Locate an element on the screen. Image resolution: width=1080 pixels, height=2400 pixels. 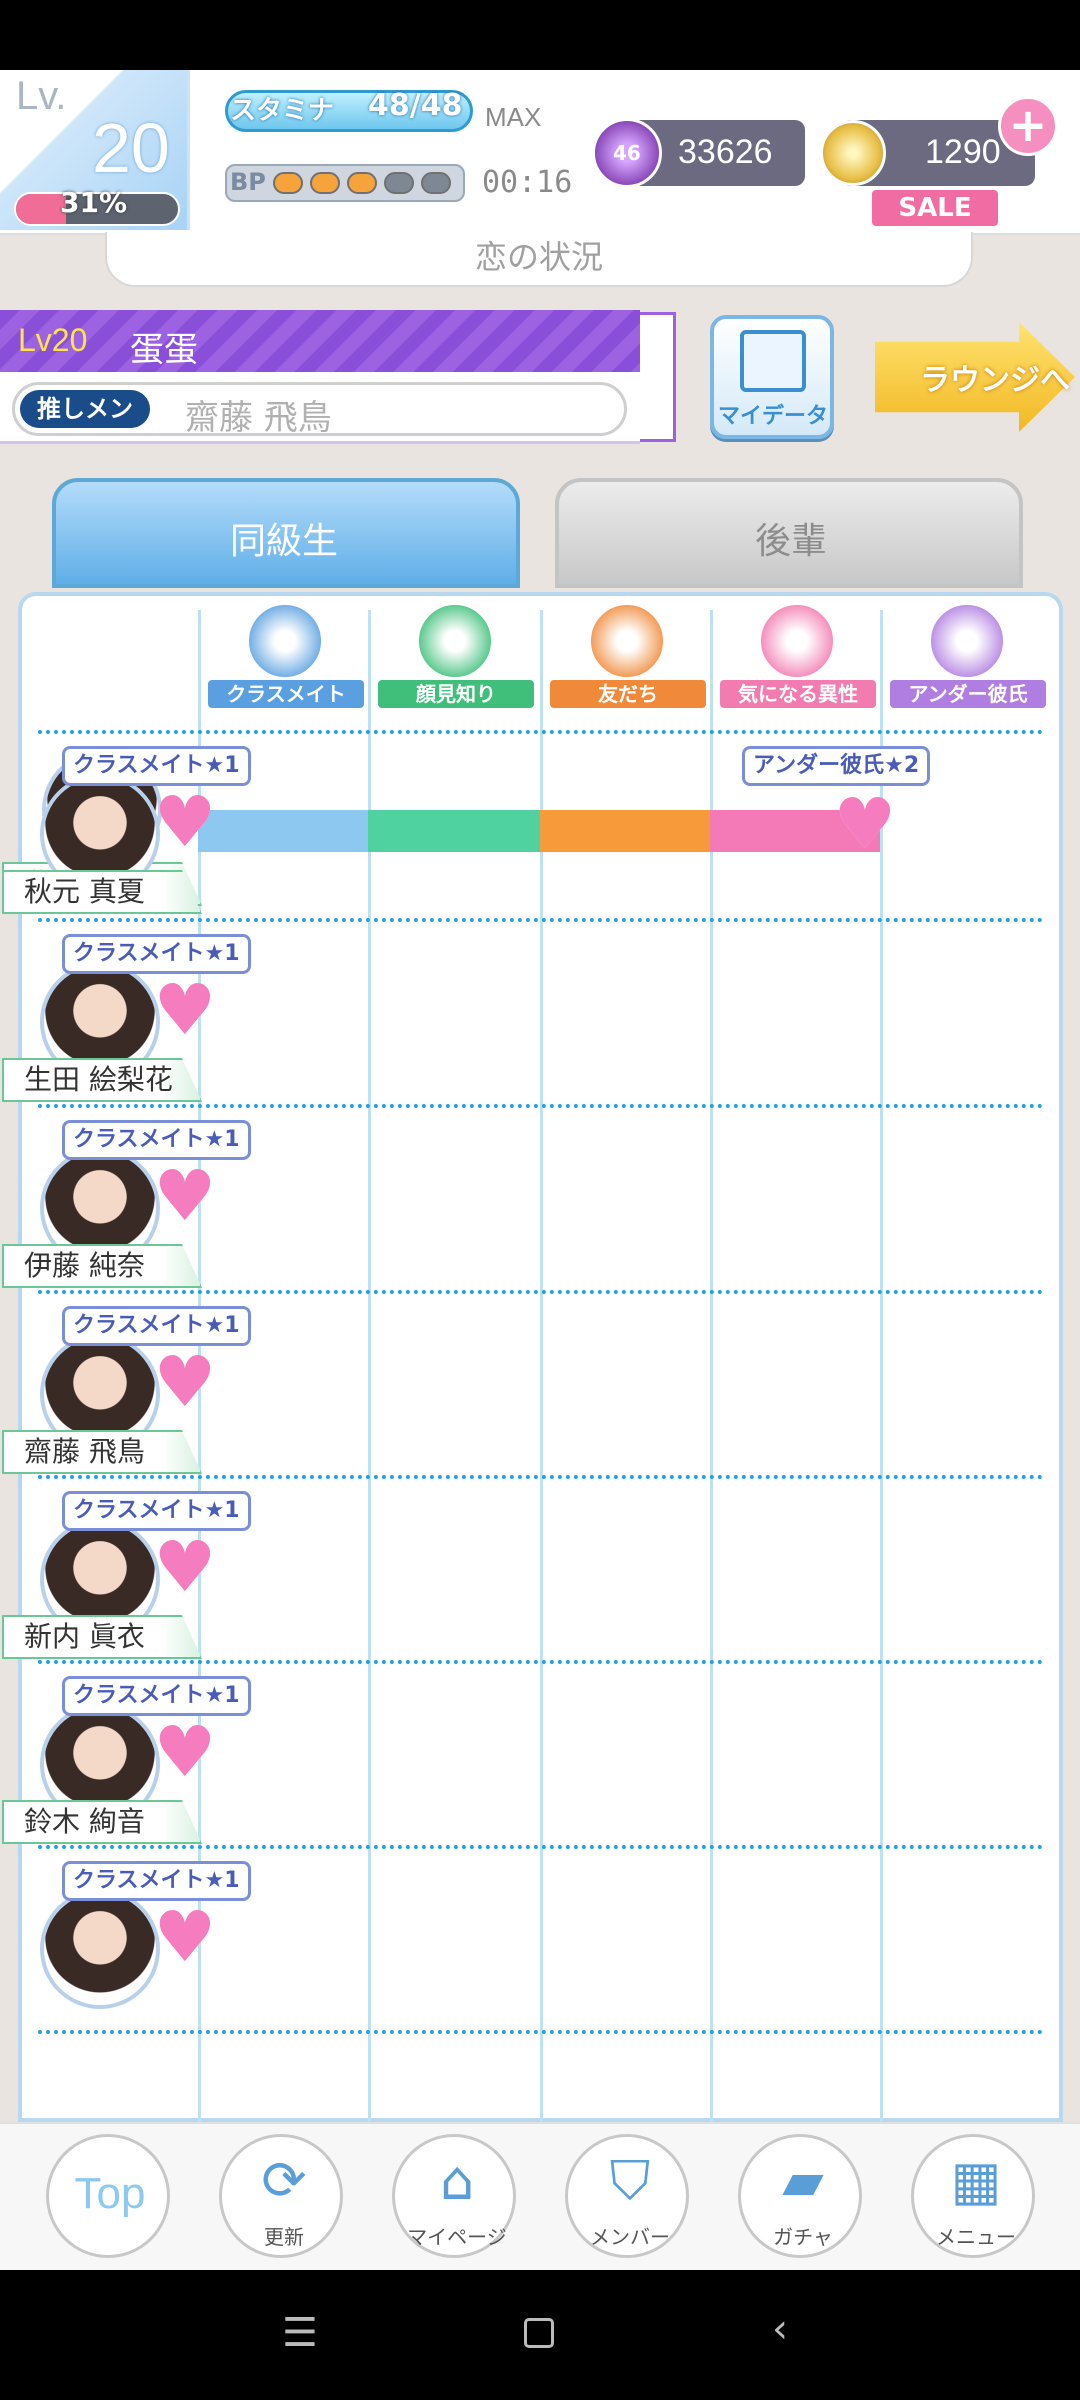
member-name: 新内 眞衣 is located at coordinates (102, 1637).